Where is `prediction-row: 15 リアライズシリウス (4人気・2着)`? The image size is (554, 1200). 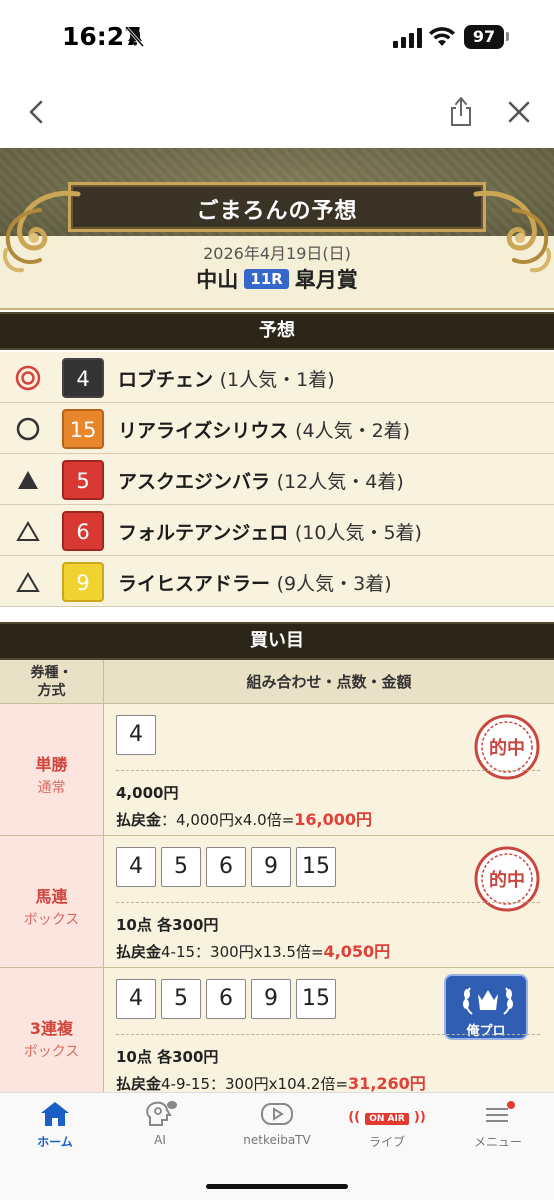
prediction-row: 15 リアライズシリウス (4人気・2着) is located at coordinates (277, 428).